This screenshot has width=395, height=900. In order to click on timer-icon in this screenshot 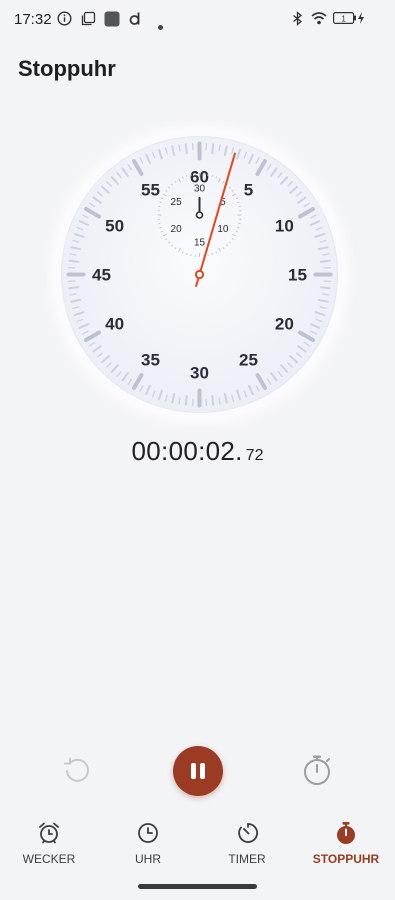, I will do `click(248, 833)`.